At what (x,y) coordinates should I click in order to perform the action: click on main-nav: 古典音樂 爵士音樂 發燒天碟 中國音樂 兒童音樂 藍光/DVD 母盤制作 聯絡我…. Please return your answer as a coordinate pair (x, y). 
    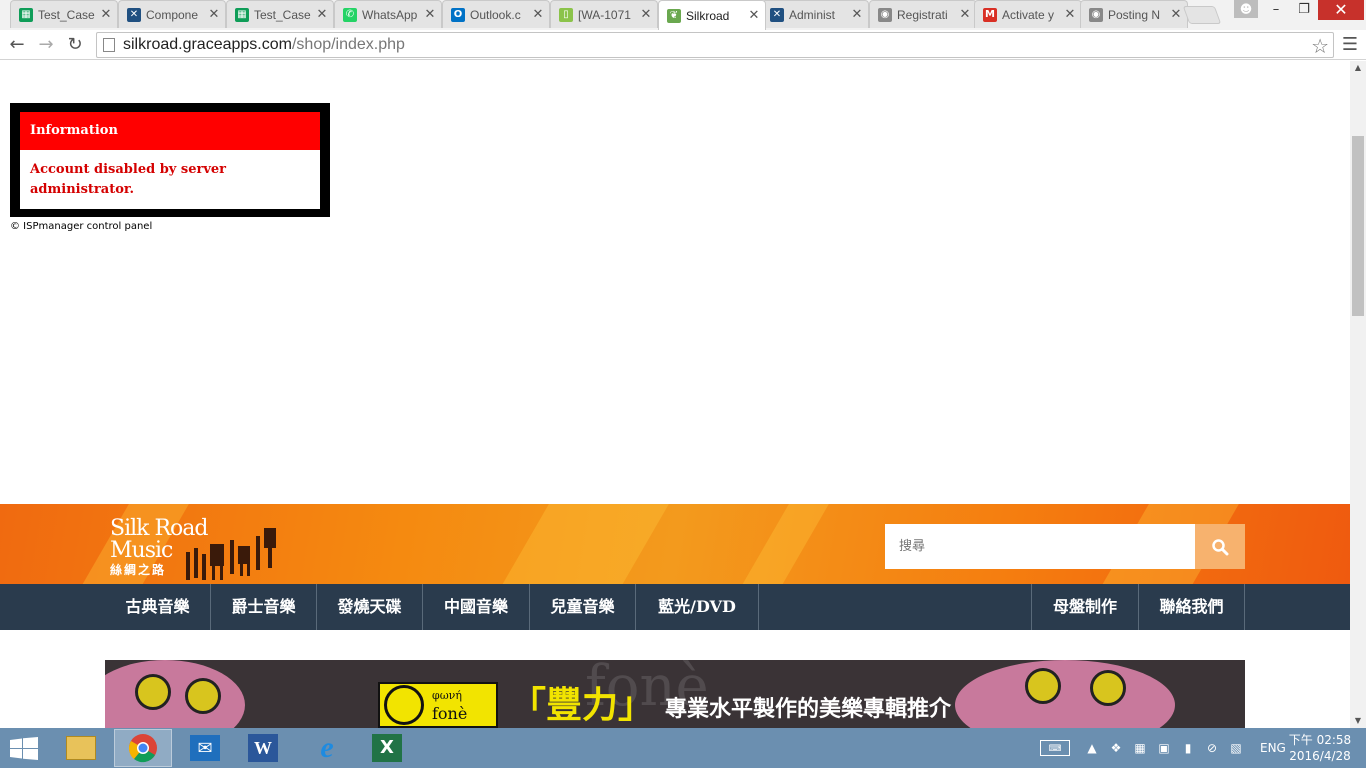
    Looking at the image, I should click on (675, 607).